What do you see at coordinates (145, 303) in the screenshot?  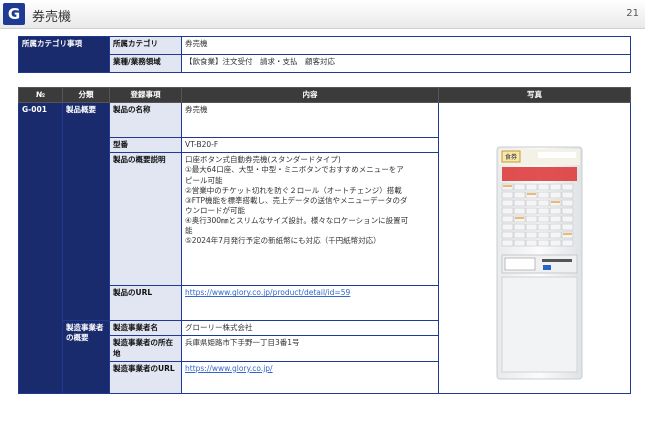 I see `product-url-label: 製品のURL` at bounding box center [145, 303].